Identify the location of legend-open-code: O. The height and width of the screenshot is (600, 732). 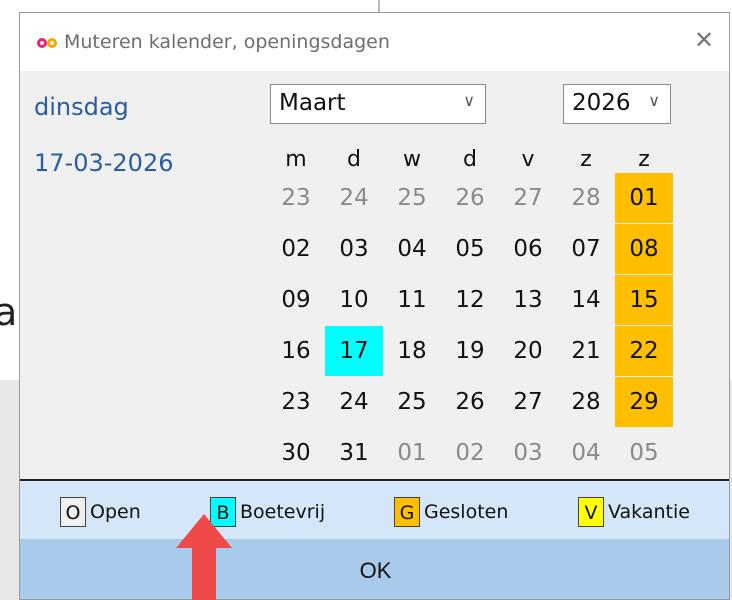
(73, 512).